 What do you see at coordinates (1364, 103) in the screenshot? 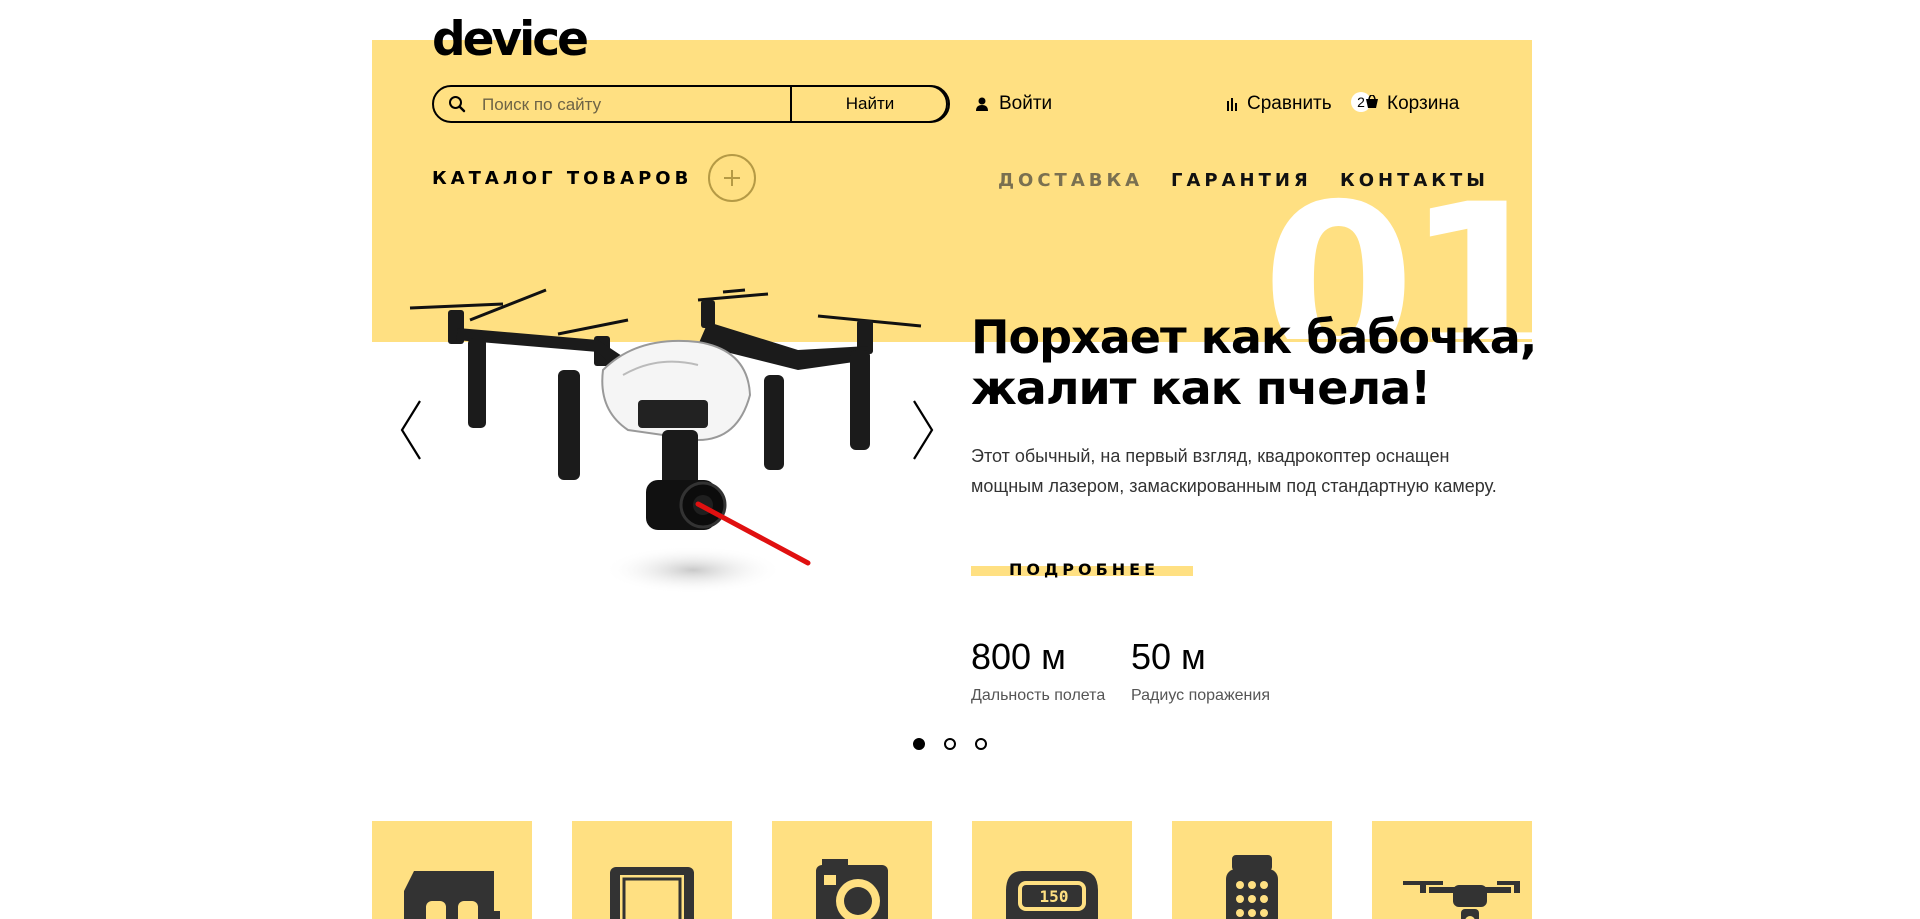
I see `cart-badge: 2` at bounding box center [1364, 103].